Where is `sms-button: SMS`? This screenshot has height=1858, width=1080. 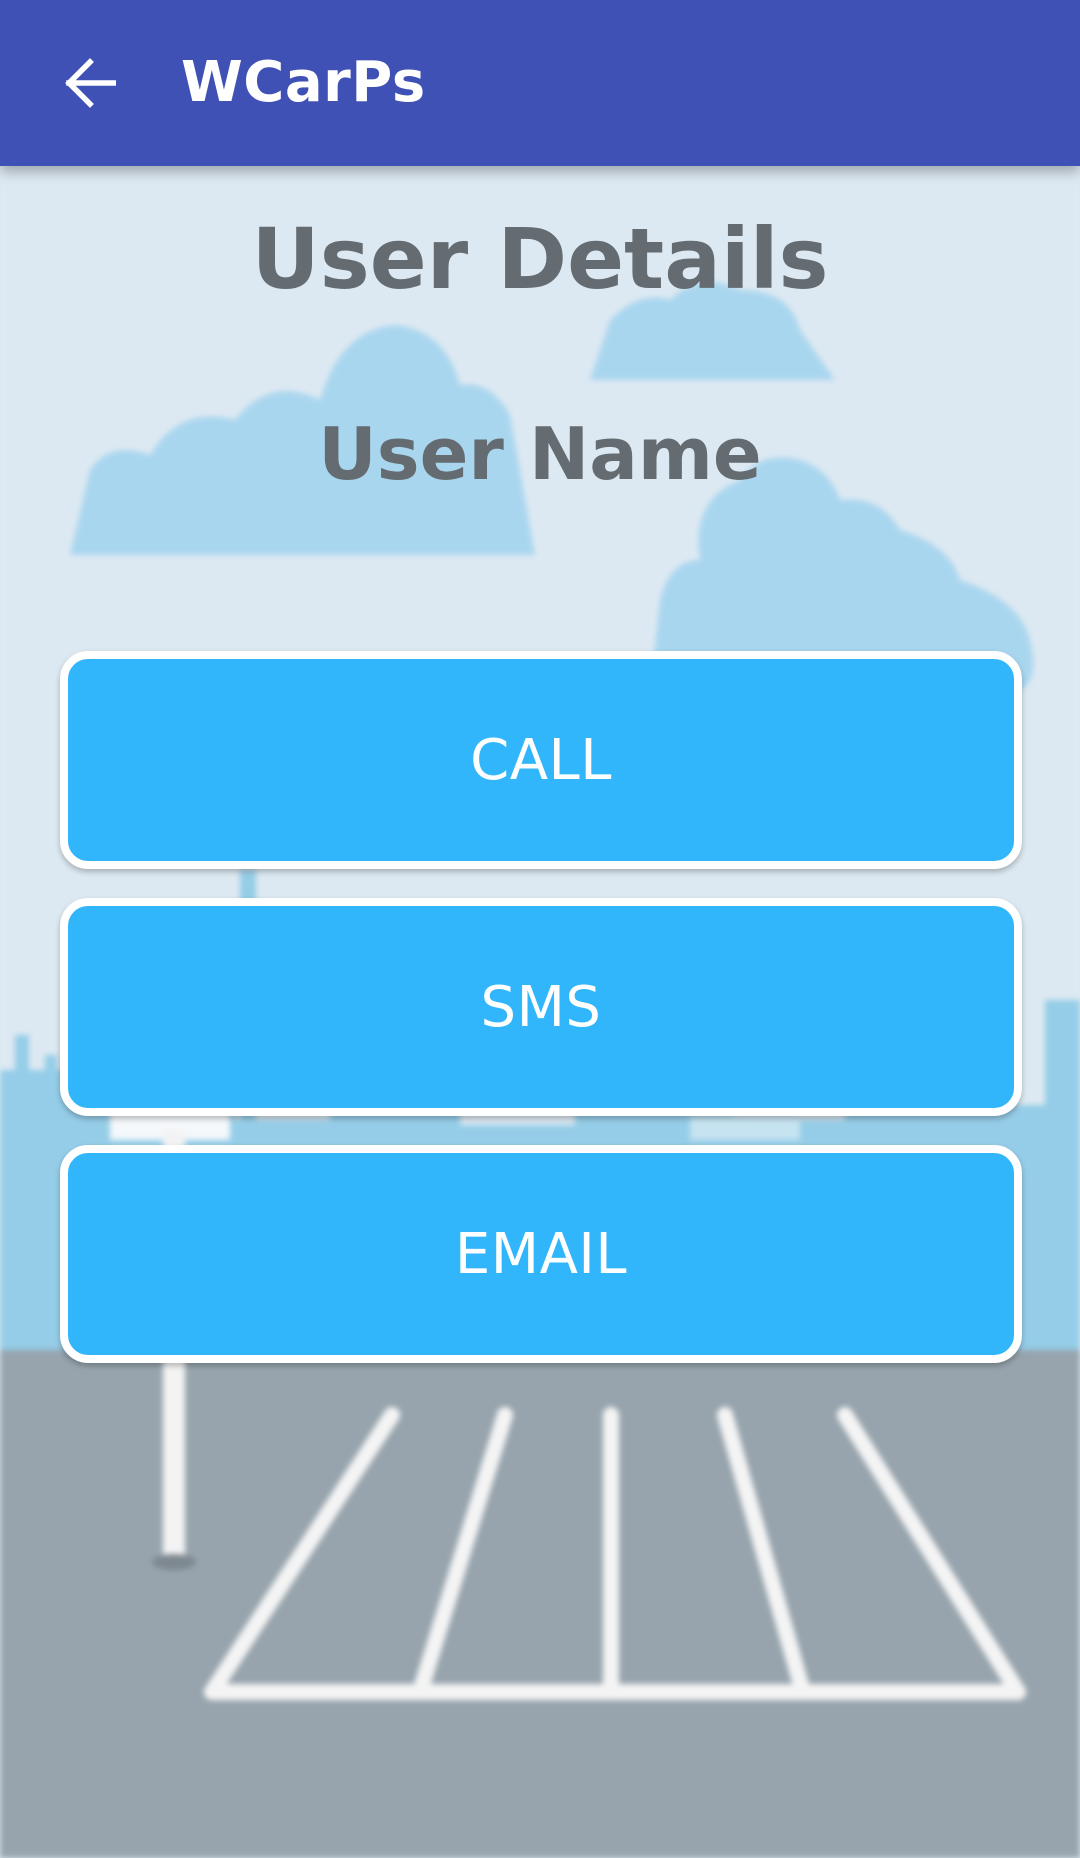 sms-button: SMS is located at coordinates (541, 1007).